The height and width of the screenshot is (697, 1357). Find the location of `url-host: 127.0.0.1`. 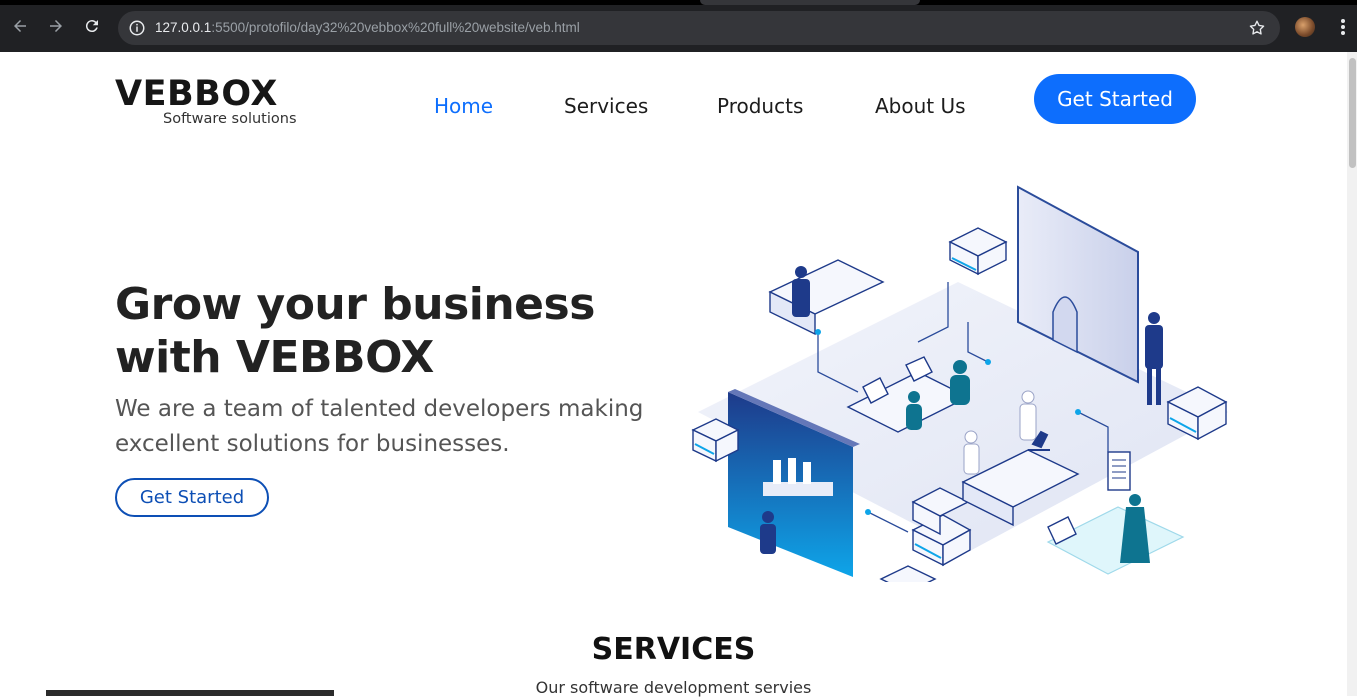

url-host: 127.0.0.1 is located at coordinates (183, 27).